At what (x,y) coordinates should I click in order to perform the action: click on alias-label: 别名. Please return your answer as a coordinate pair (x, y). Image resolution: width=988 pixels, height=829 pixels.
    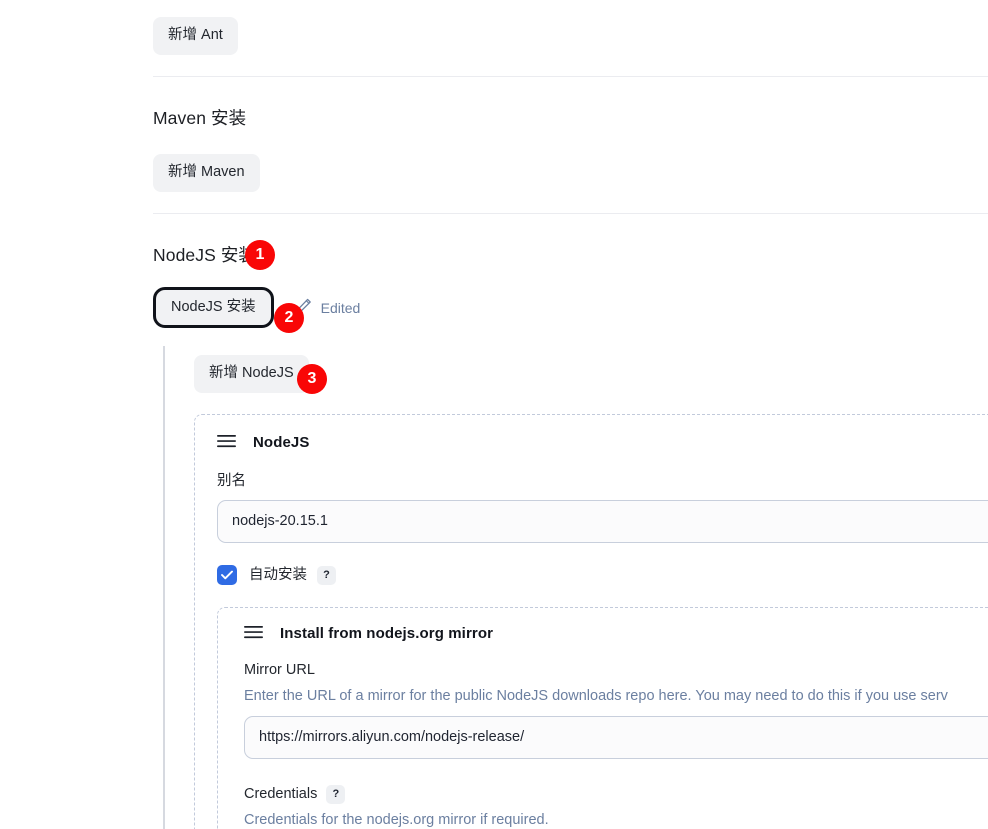
    Looking at the image, I should click on (231, 481).